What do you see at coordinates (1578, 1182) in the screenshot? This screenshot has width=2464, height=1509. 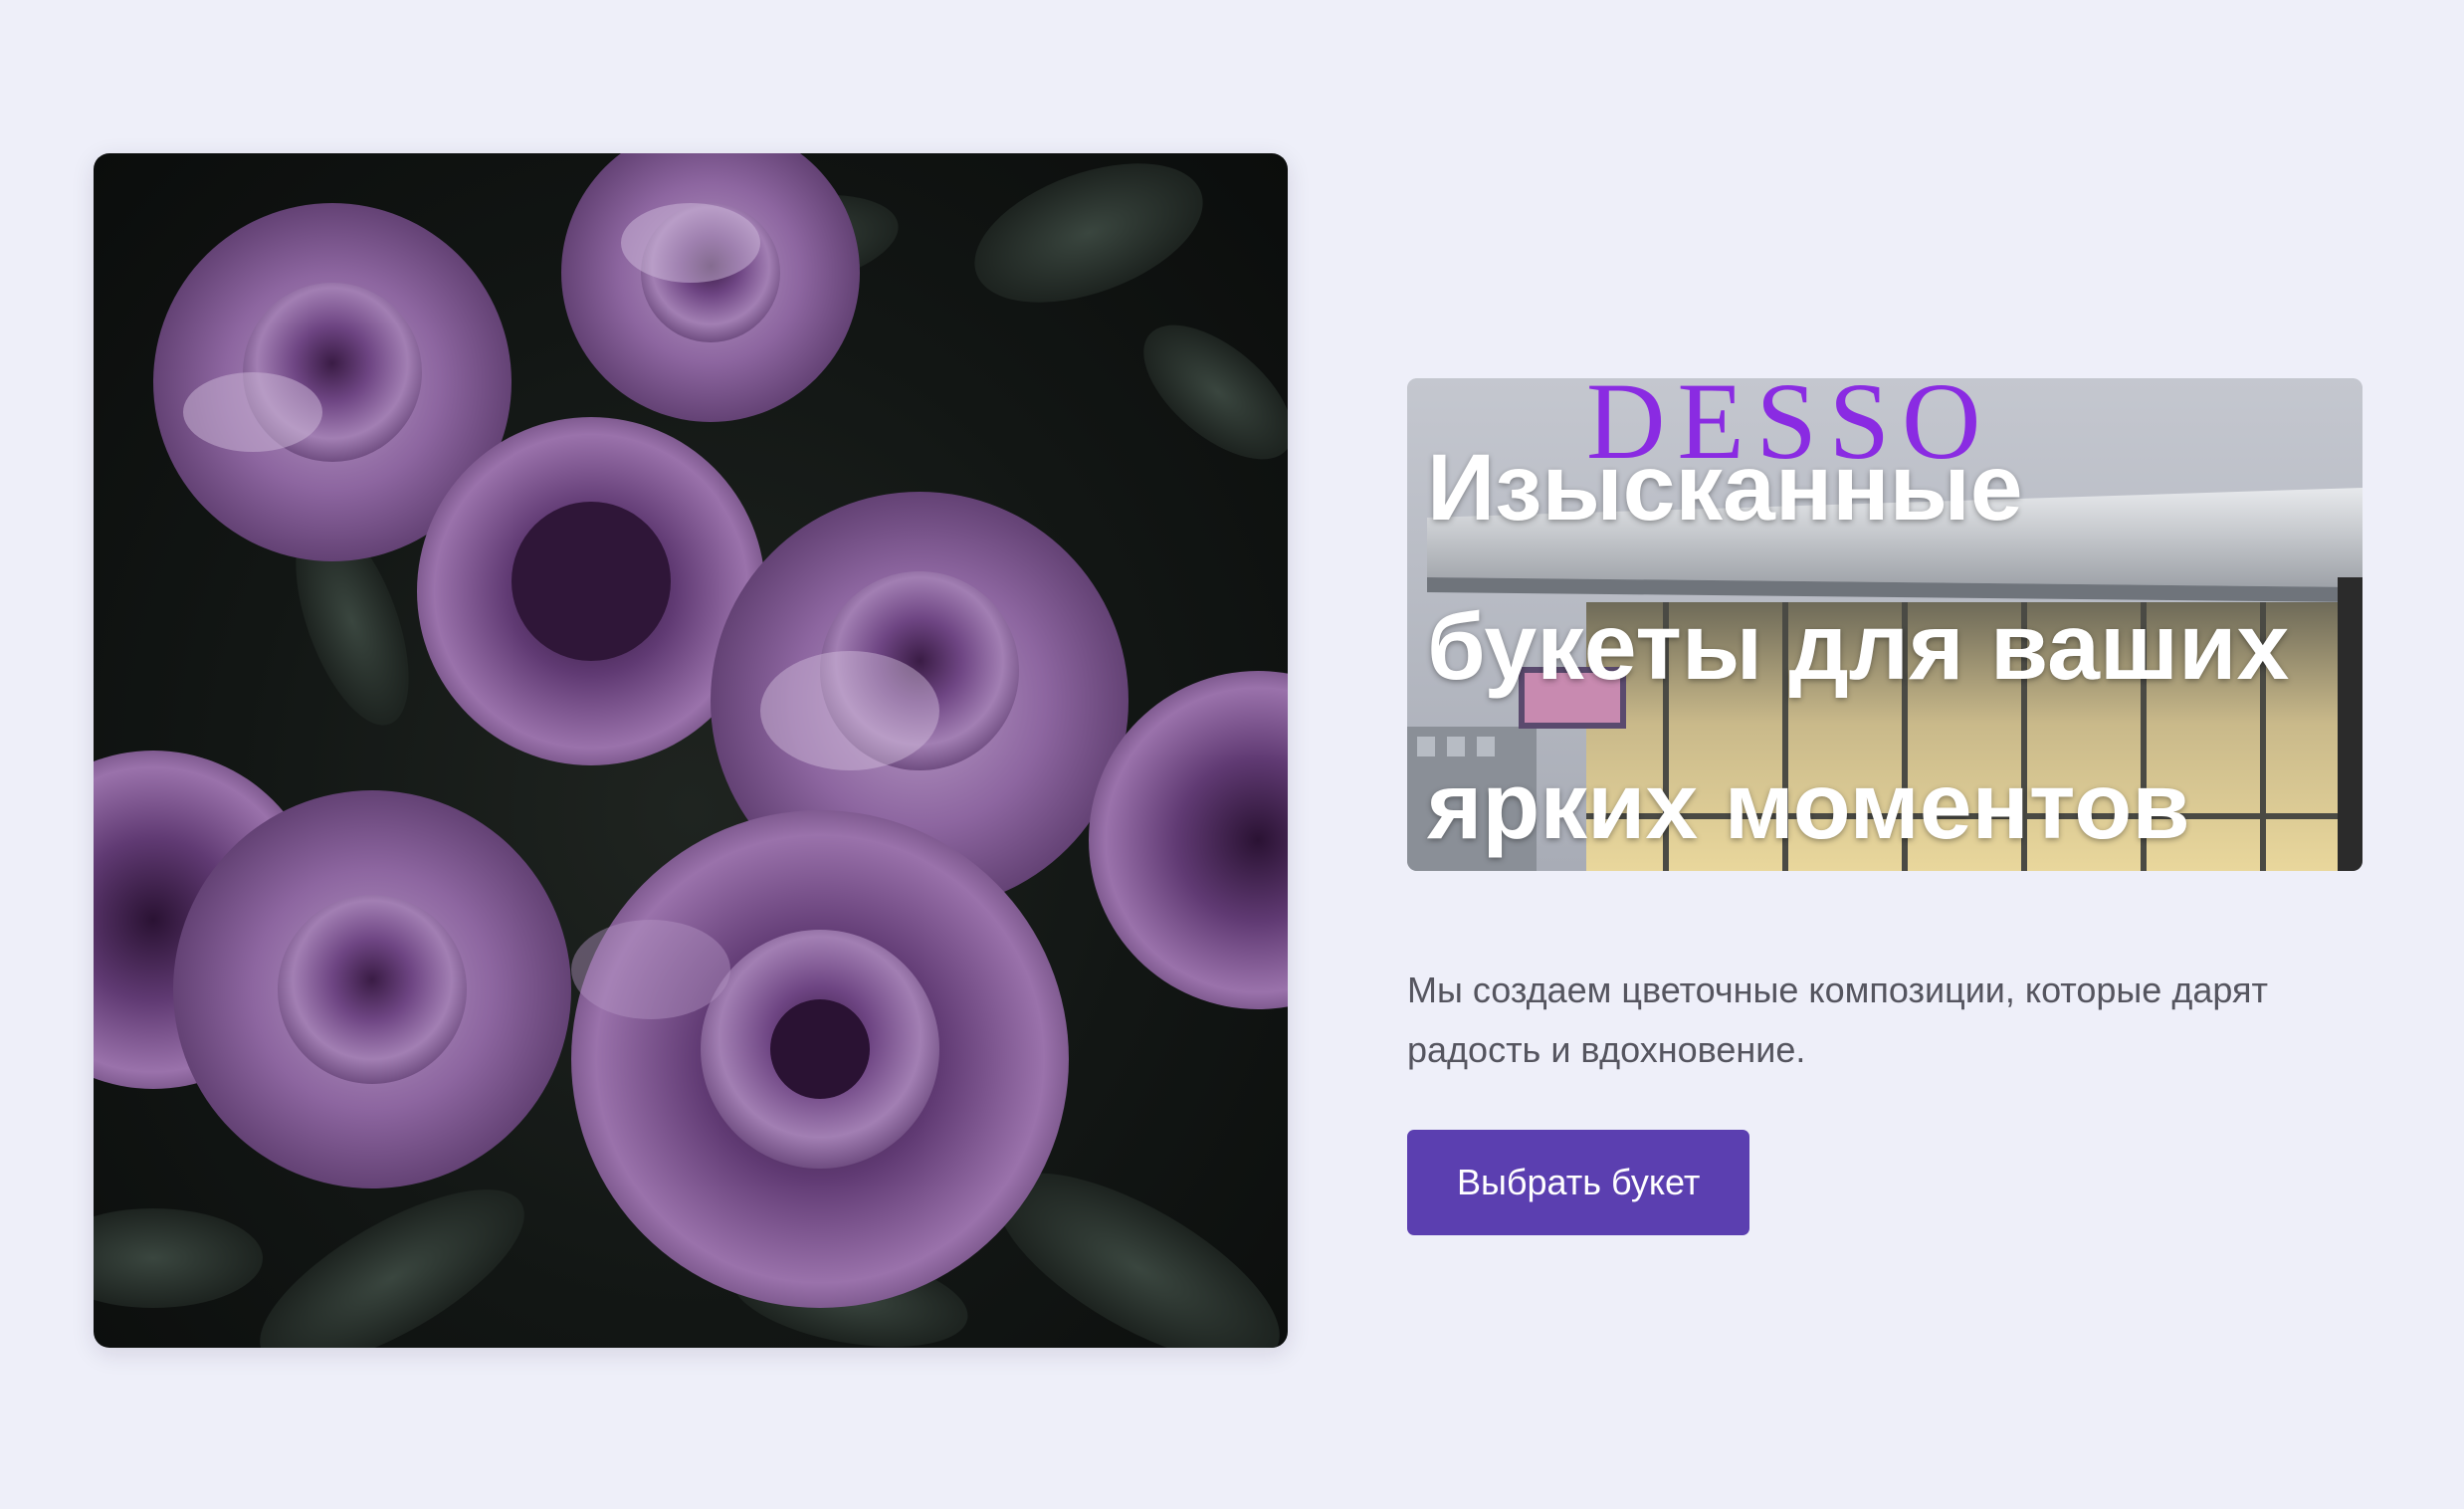 I see `choose-bouquet-button: Выбрать букет` at bounding box center [1578, 1182].